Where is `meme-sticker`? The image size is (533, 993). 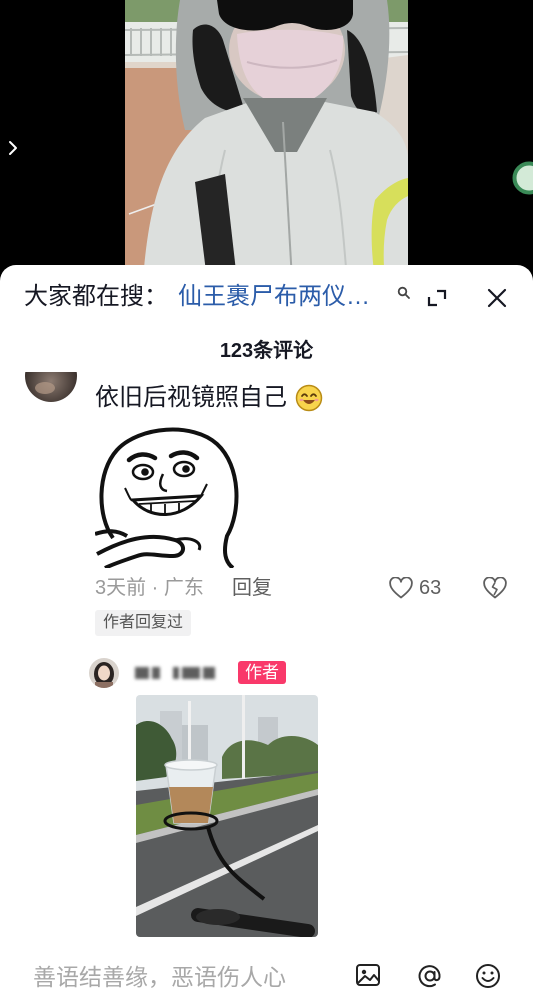 meme-sticker is located at coordinates (168, 494).